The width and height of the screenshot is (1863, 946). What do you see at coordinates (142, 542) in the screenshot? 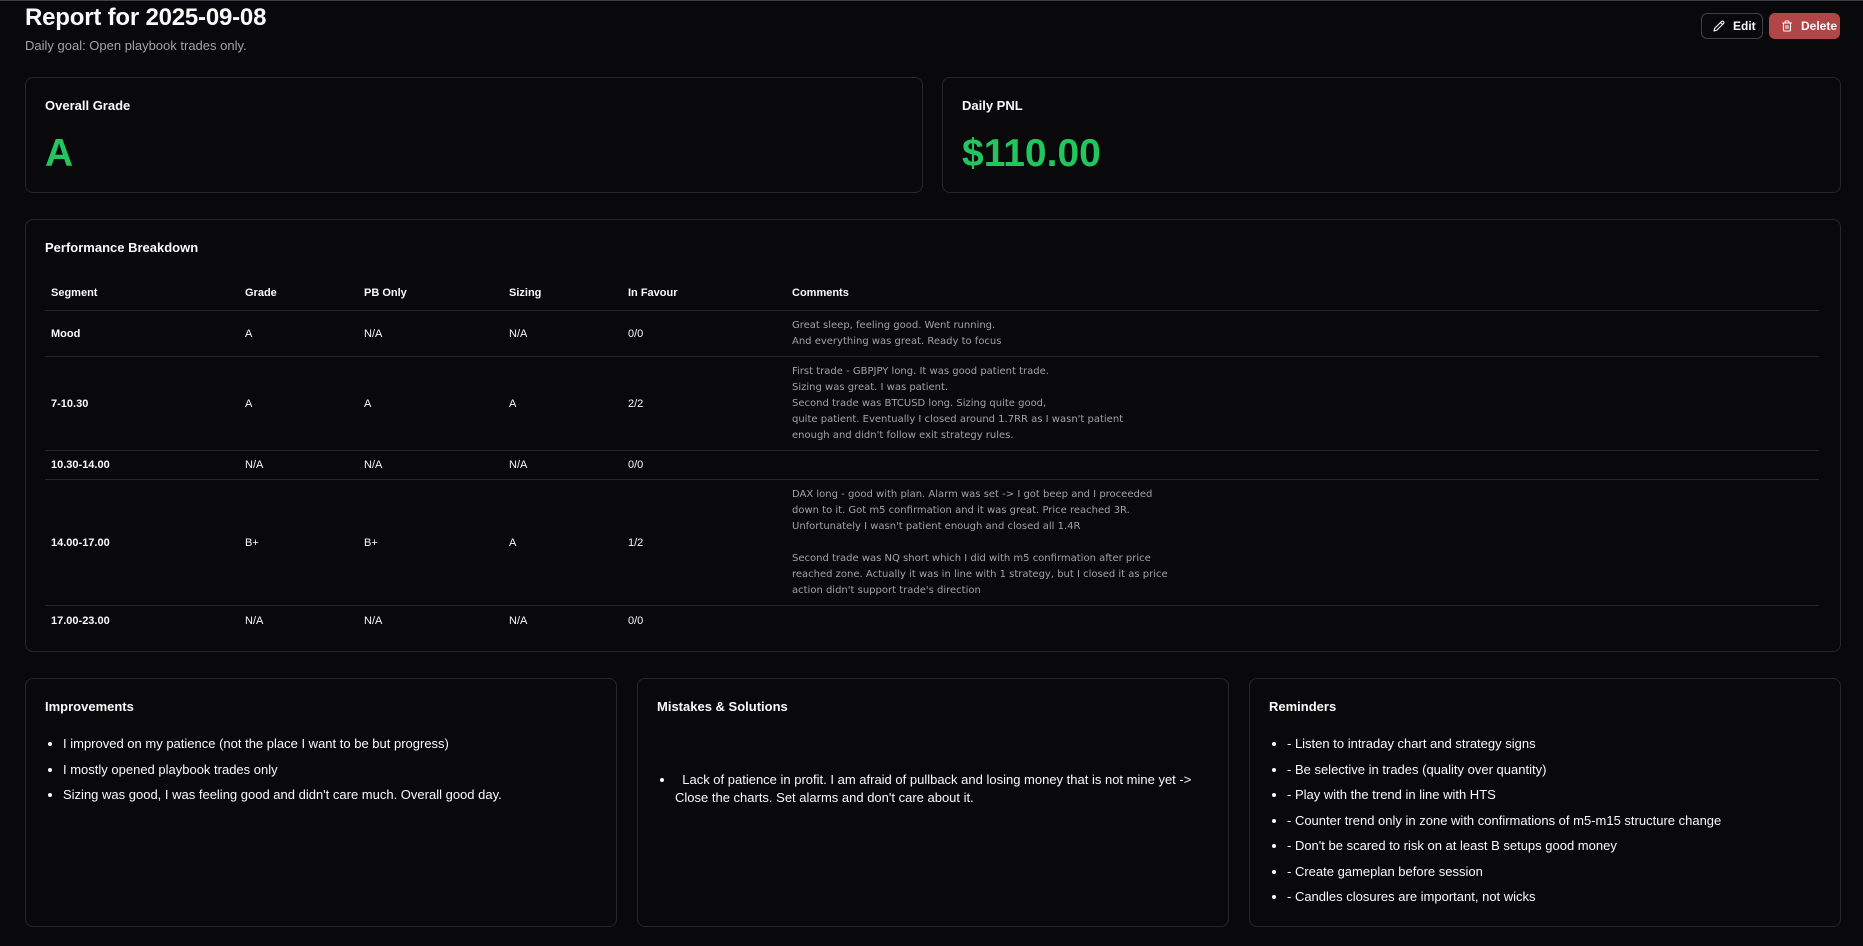
I see `segment-cell: 14.00-17.00` at bounding box center [142, 542].